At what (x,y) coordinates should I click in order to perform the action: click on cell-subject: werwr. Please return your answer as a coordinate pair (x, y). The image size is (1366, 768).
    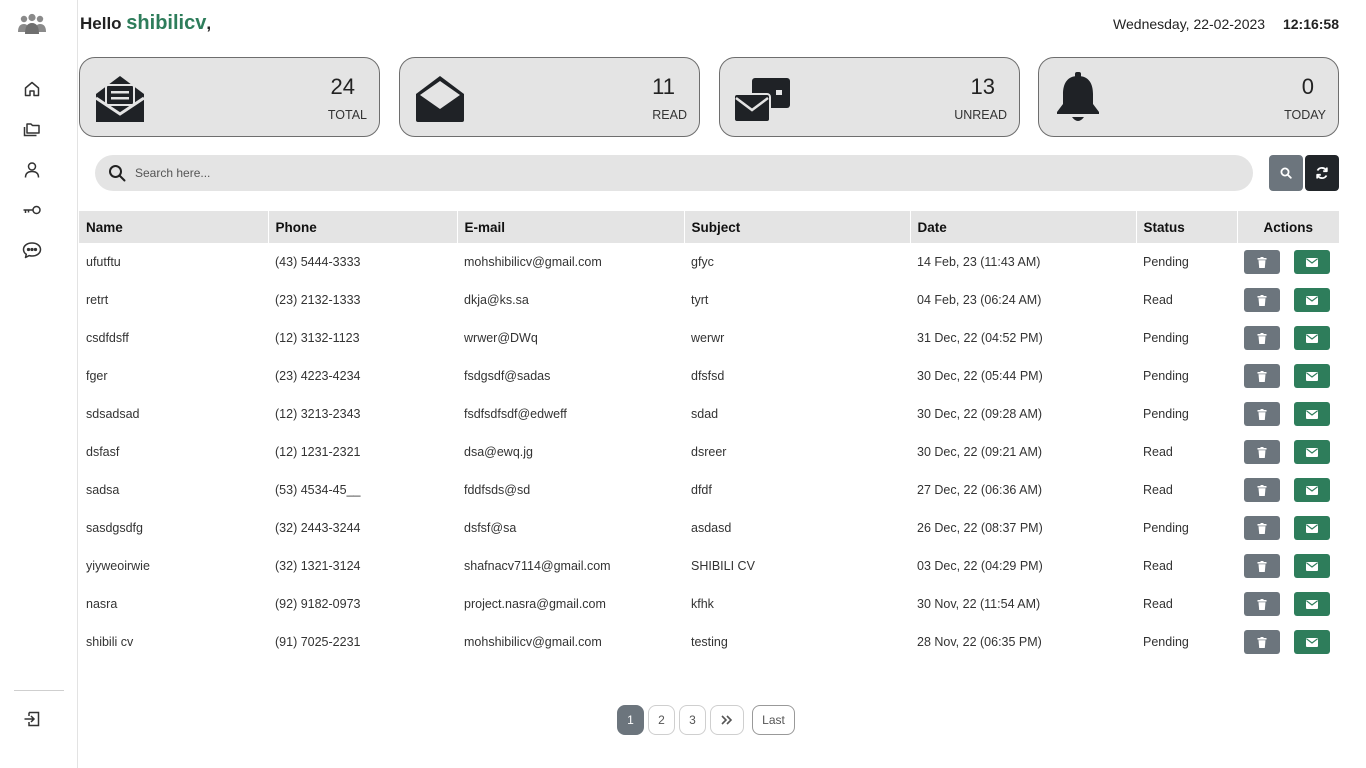
    Looking at the image, I should click on (708, 338).